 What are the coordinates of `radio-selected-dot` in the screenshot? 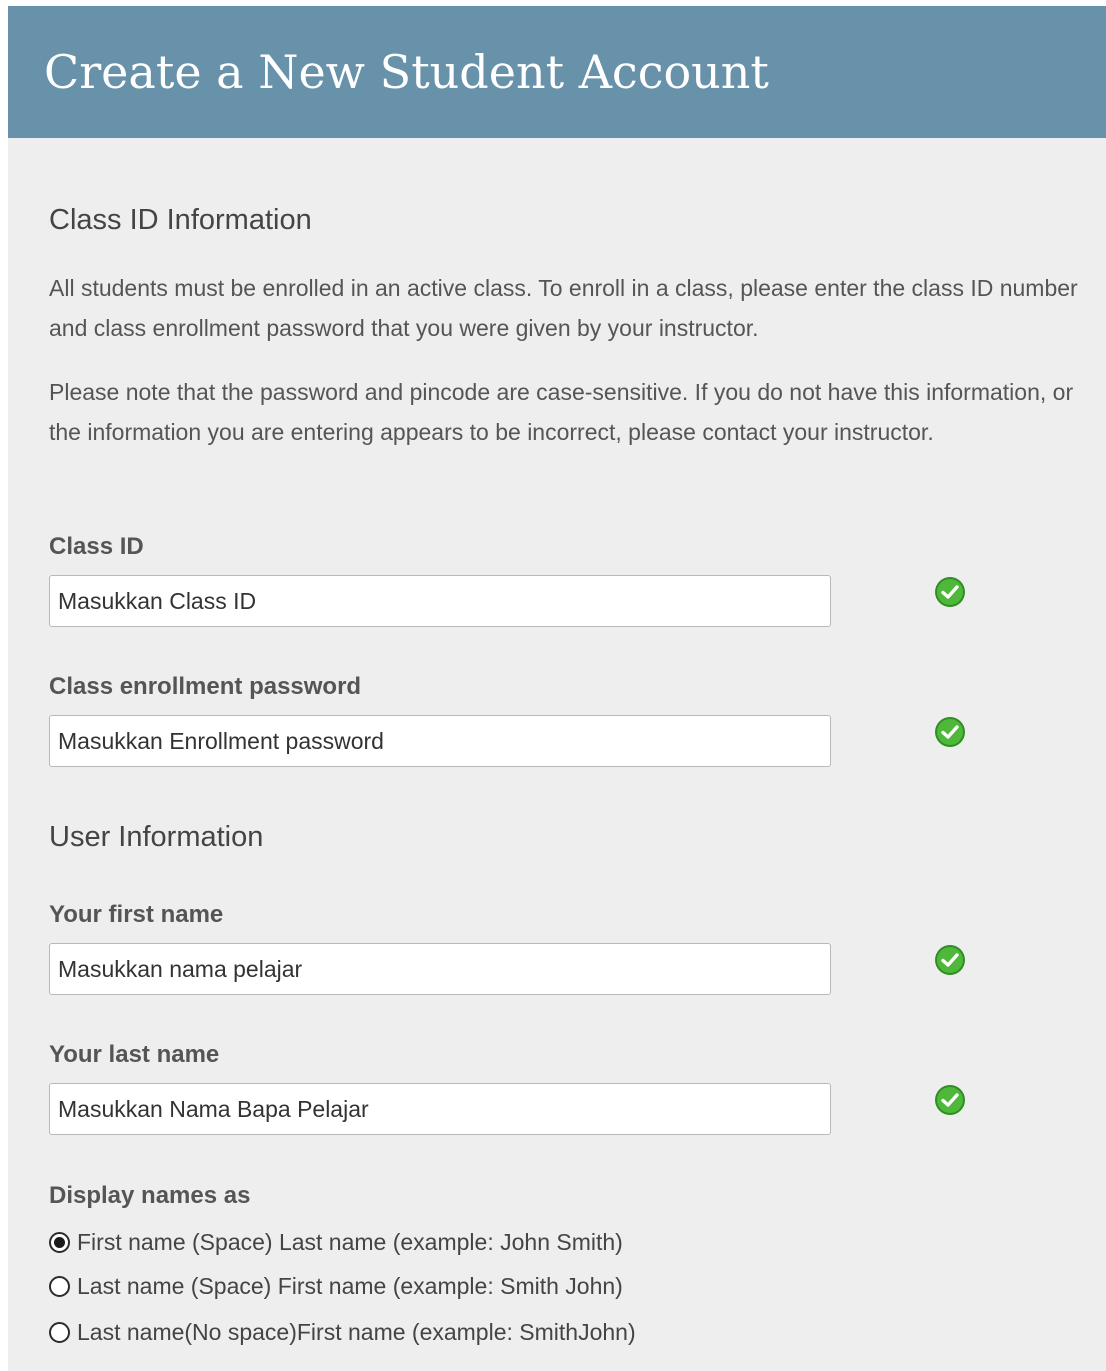 It's located at (59, 1242).